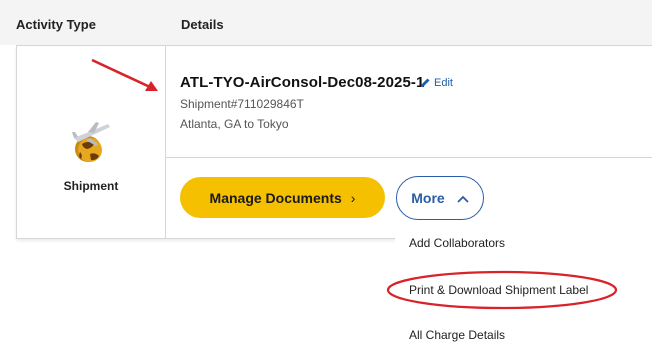  What do you see at coordinates (457, 243) in the screenshot?
I see `menu-item-add-collaborators: Add Collaborators` at bounding box center [457, 243].